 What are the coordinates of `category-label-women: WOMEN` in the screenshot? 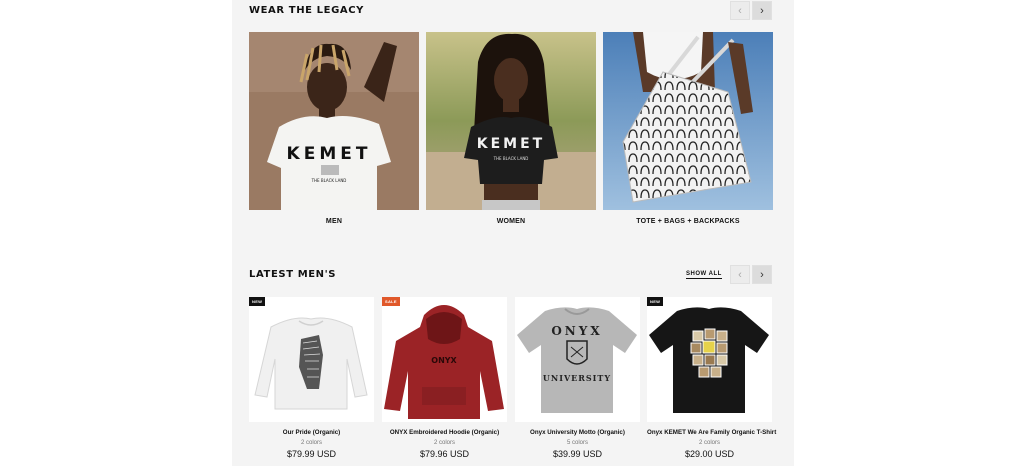 It's located at (511, 221).